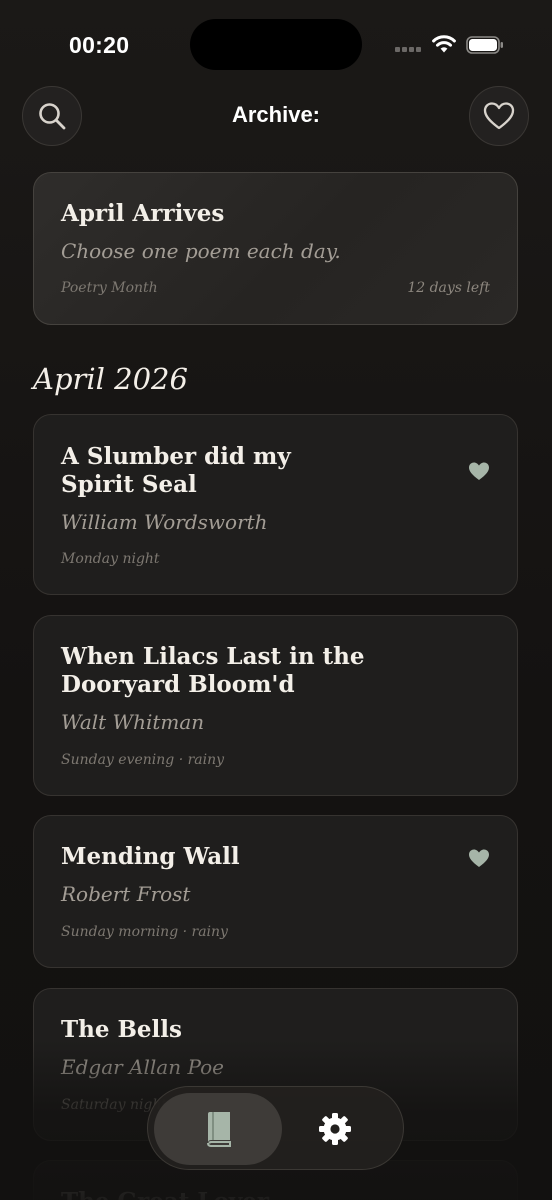 The width and height of the screenshot is (552, 1200). I want to click on book-icon, so click(219, 1129).